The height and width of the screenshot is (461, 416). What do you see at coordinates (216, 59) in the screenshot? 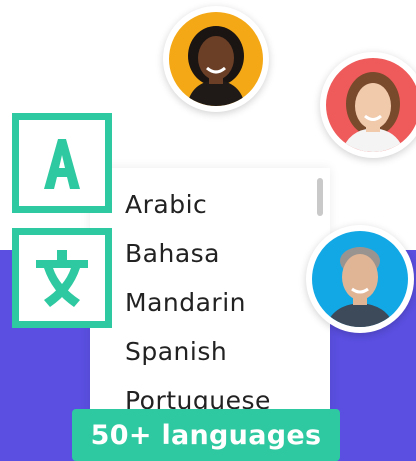
I see `avatar-woman-yellow` at bounding box center [216, 59].